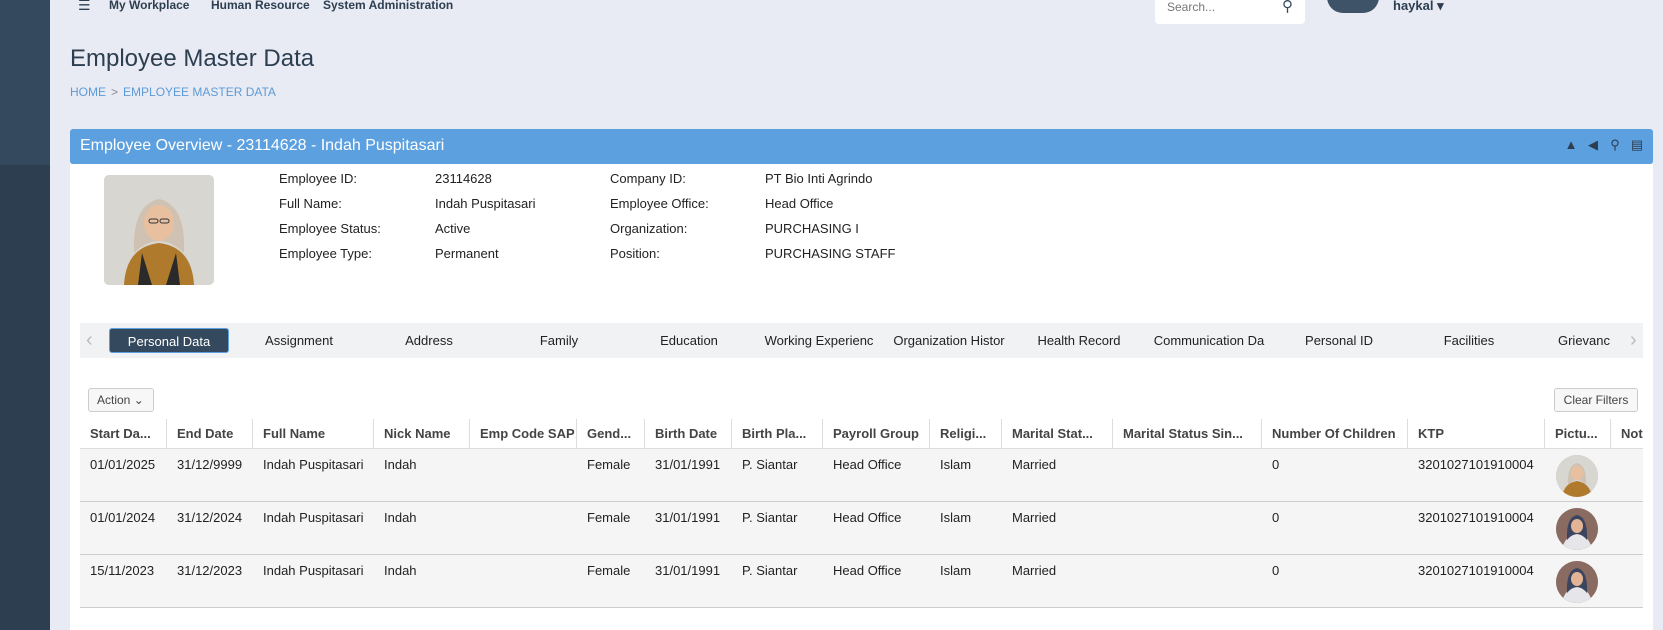 The image size is (1663, 630). What do you see at coordinates (659, 203) in the screenshot?
I see `employee-office-label: Employee Office:` at bounding box center [659, 203].